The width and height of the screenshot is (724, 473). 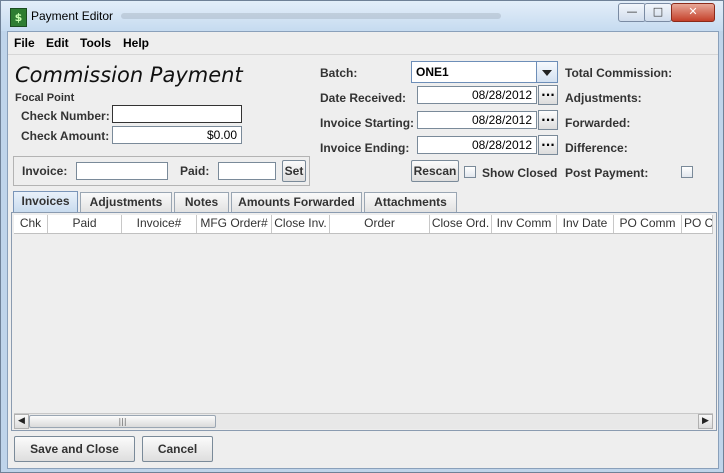 I want to click on date-received-field: 08/28/2012, so click(x=477, y=95).